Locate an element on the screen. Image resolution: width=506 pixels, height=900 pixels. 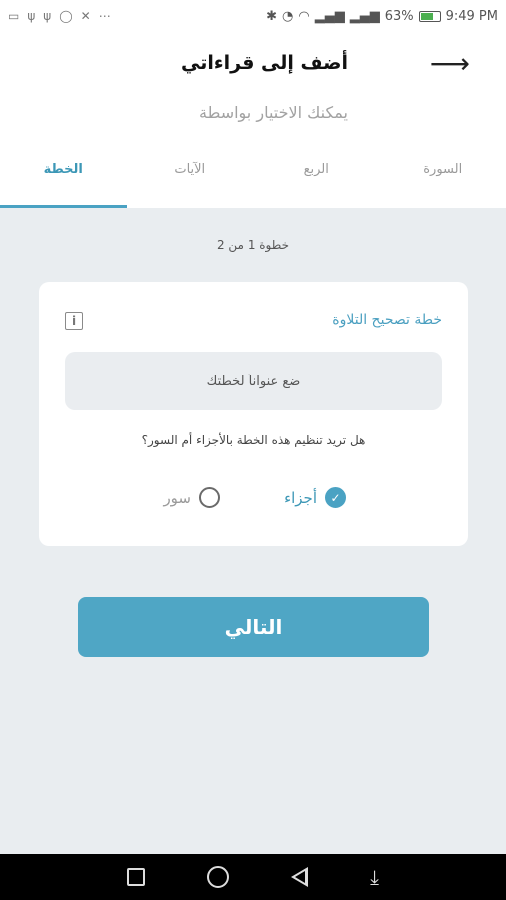
info-icon: i is located at coordinates (74, 321).